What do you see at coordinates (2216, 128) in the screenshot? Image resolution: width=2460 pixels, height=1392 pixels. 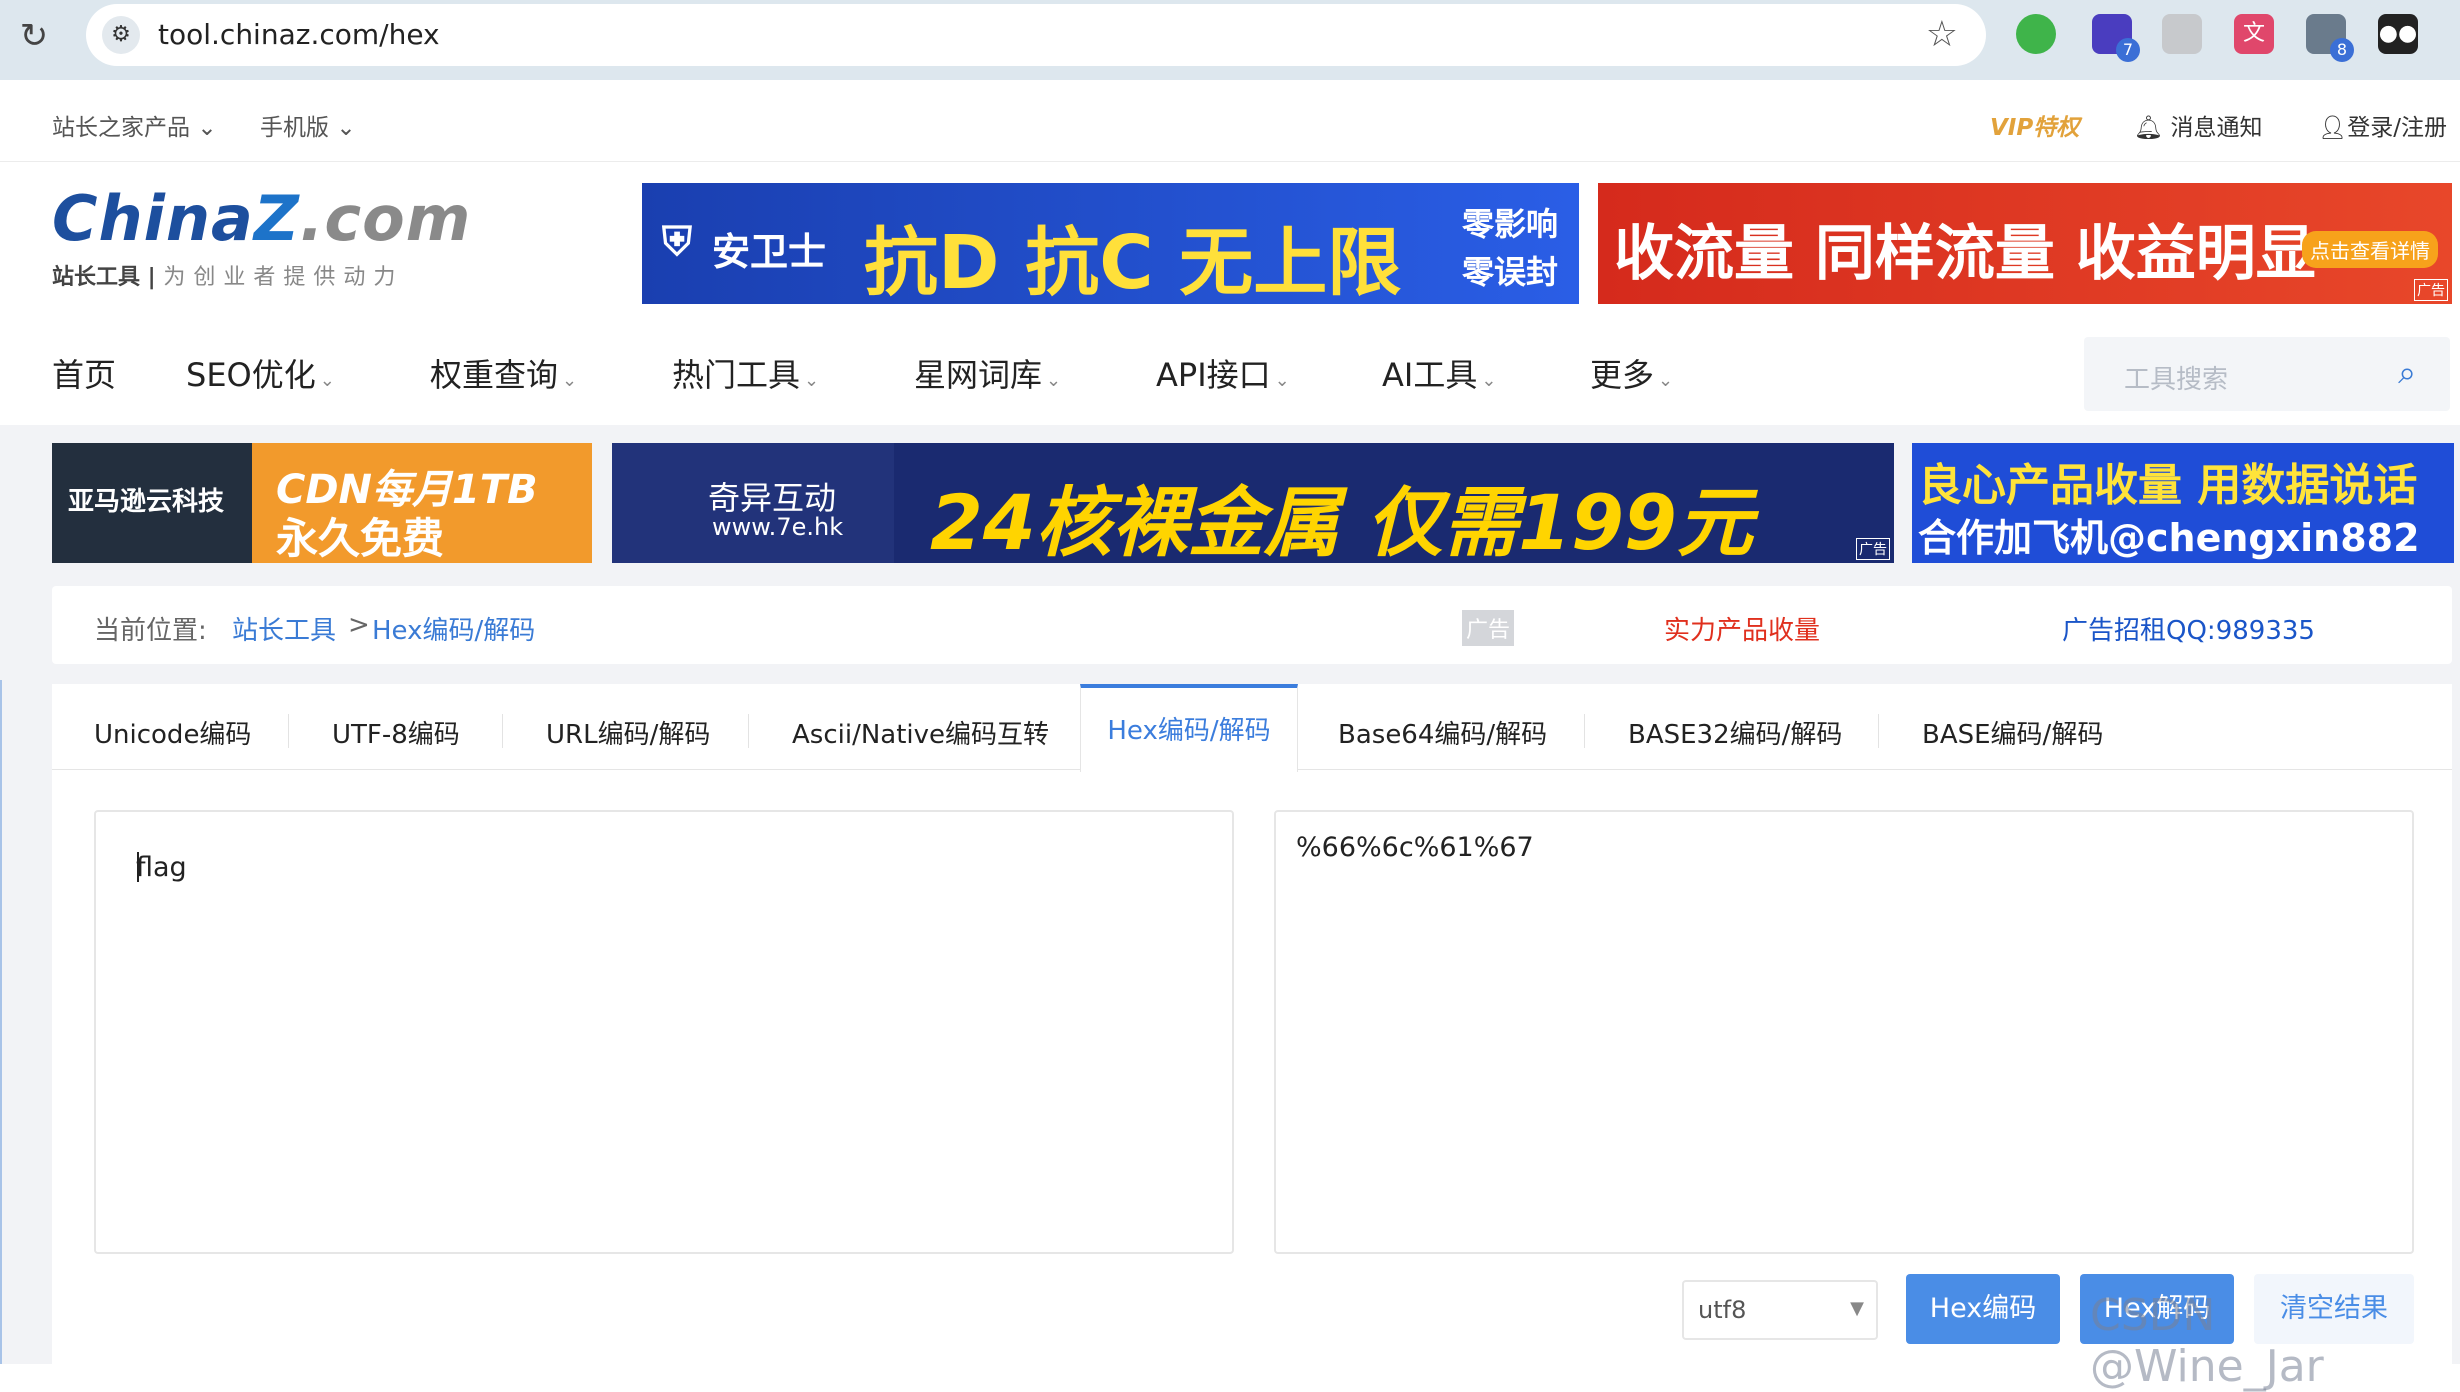 I see `notification-label: 消息通知` at bounding box center [2216, 128].